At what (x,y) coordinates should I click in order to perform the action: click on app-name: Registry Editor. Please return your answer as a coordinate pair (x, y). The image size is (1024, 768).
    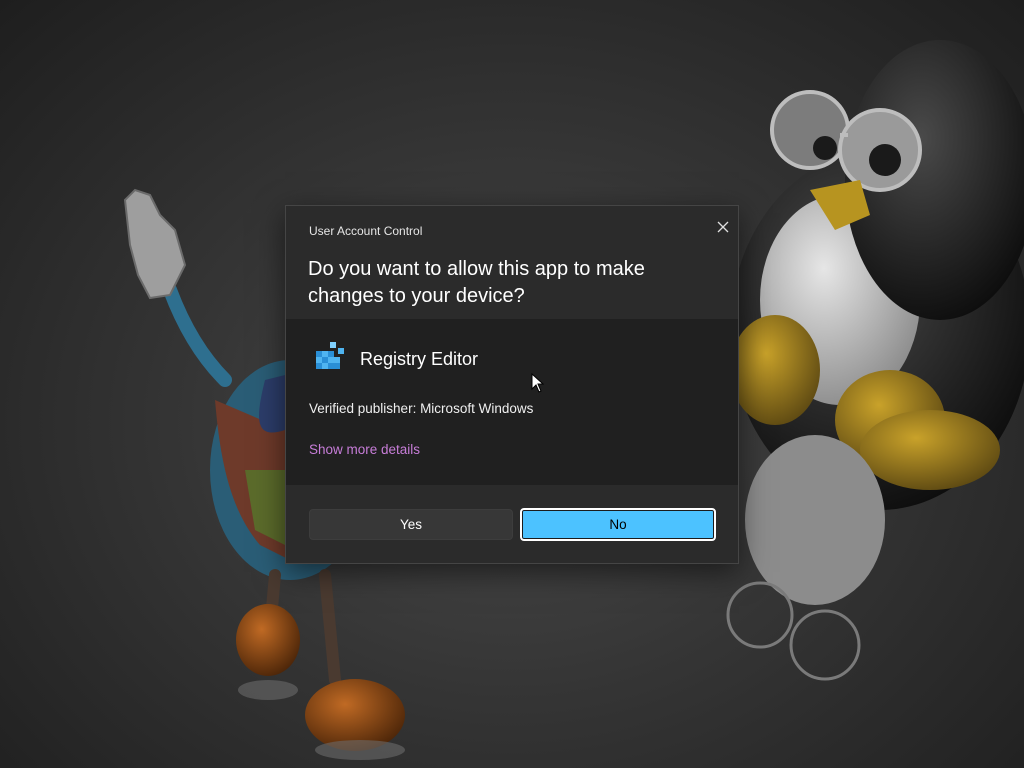
    Looking at the image, I should click on (419, 359).